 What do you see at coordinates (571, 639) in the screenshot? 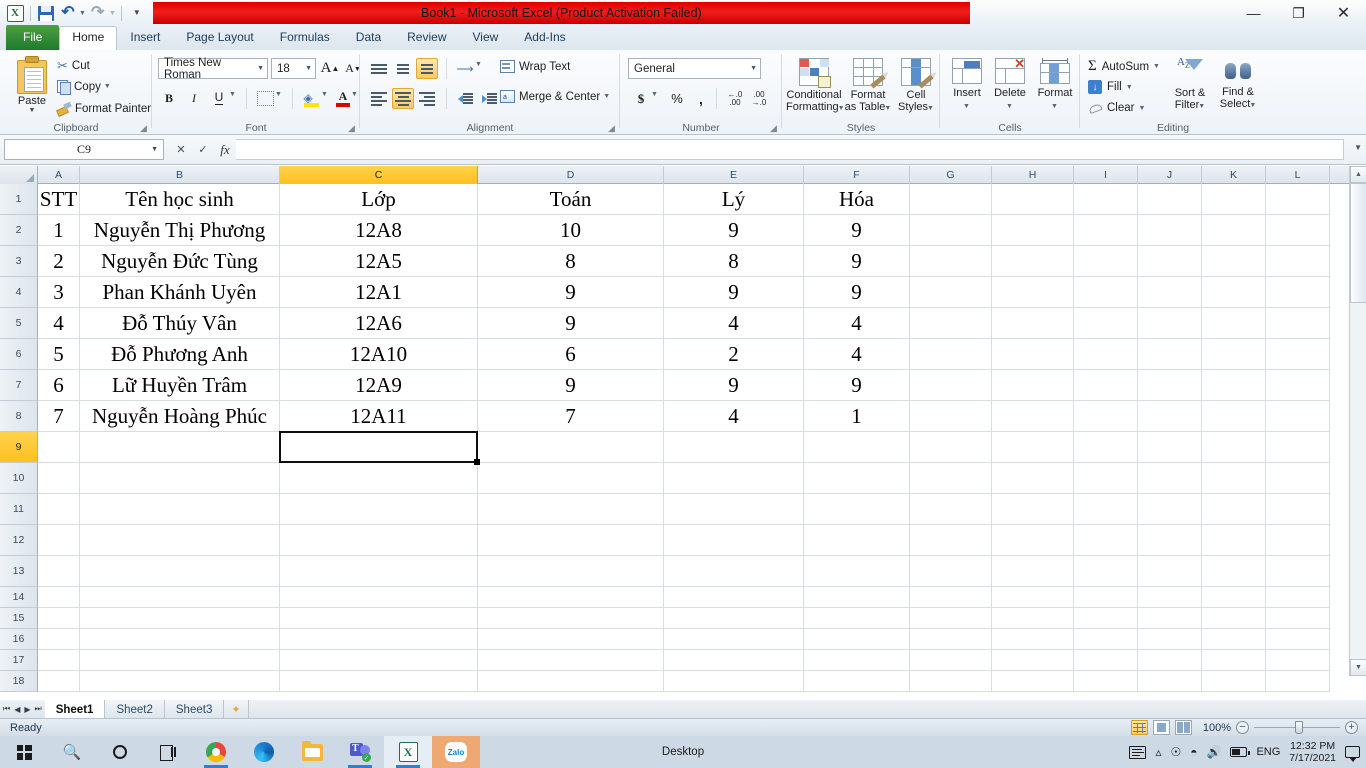
I see `cell-D16` at bounding box center [571, 639].